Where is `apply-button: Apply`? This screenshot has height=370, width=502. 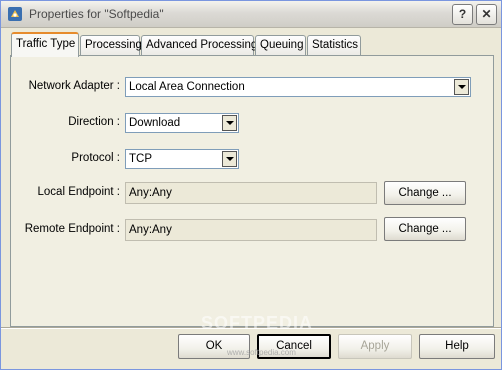 apply-button: Apply is located at coordinates (375, 346).